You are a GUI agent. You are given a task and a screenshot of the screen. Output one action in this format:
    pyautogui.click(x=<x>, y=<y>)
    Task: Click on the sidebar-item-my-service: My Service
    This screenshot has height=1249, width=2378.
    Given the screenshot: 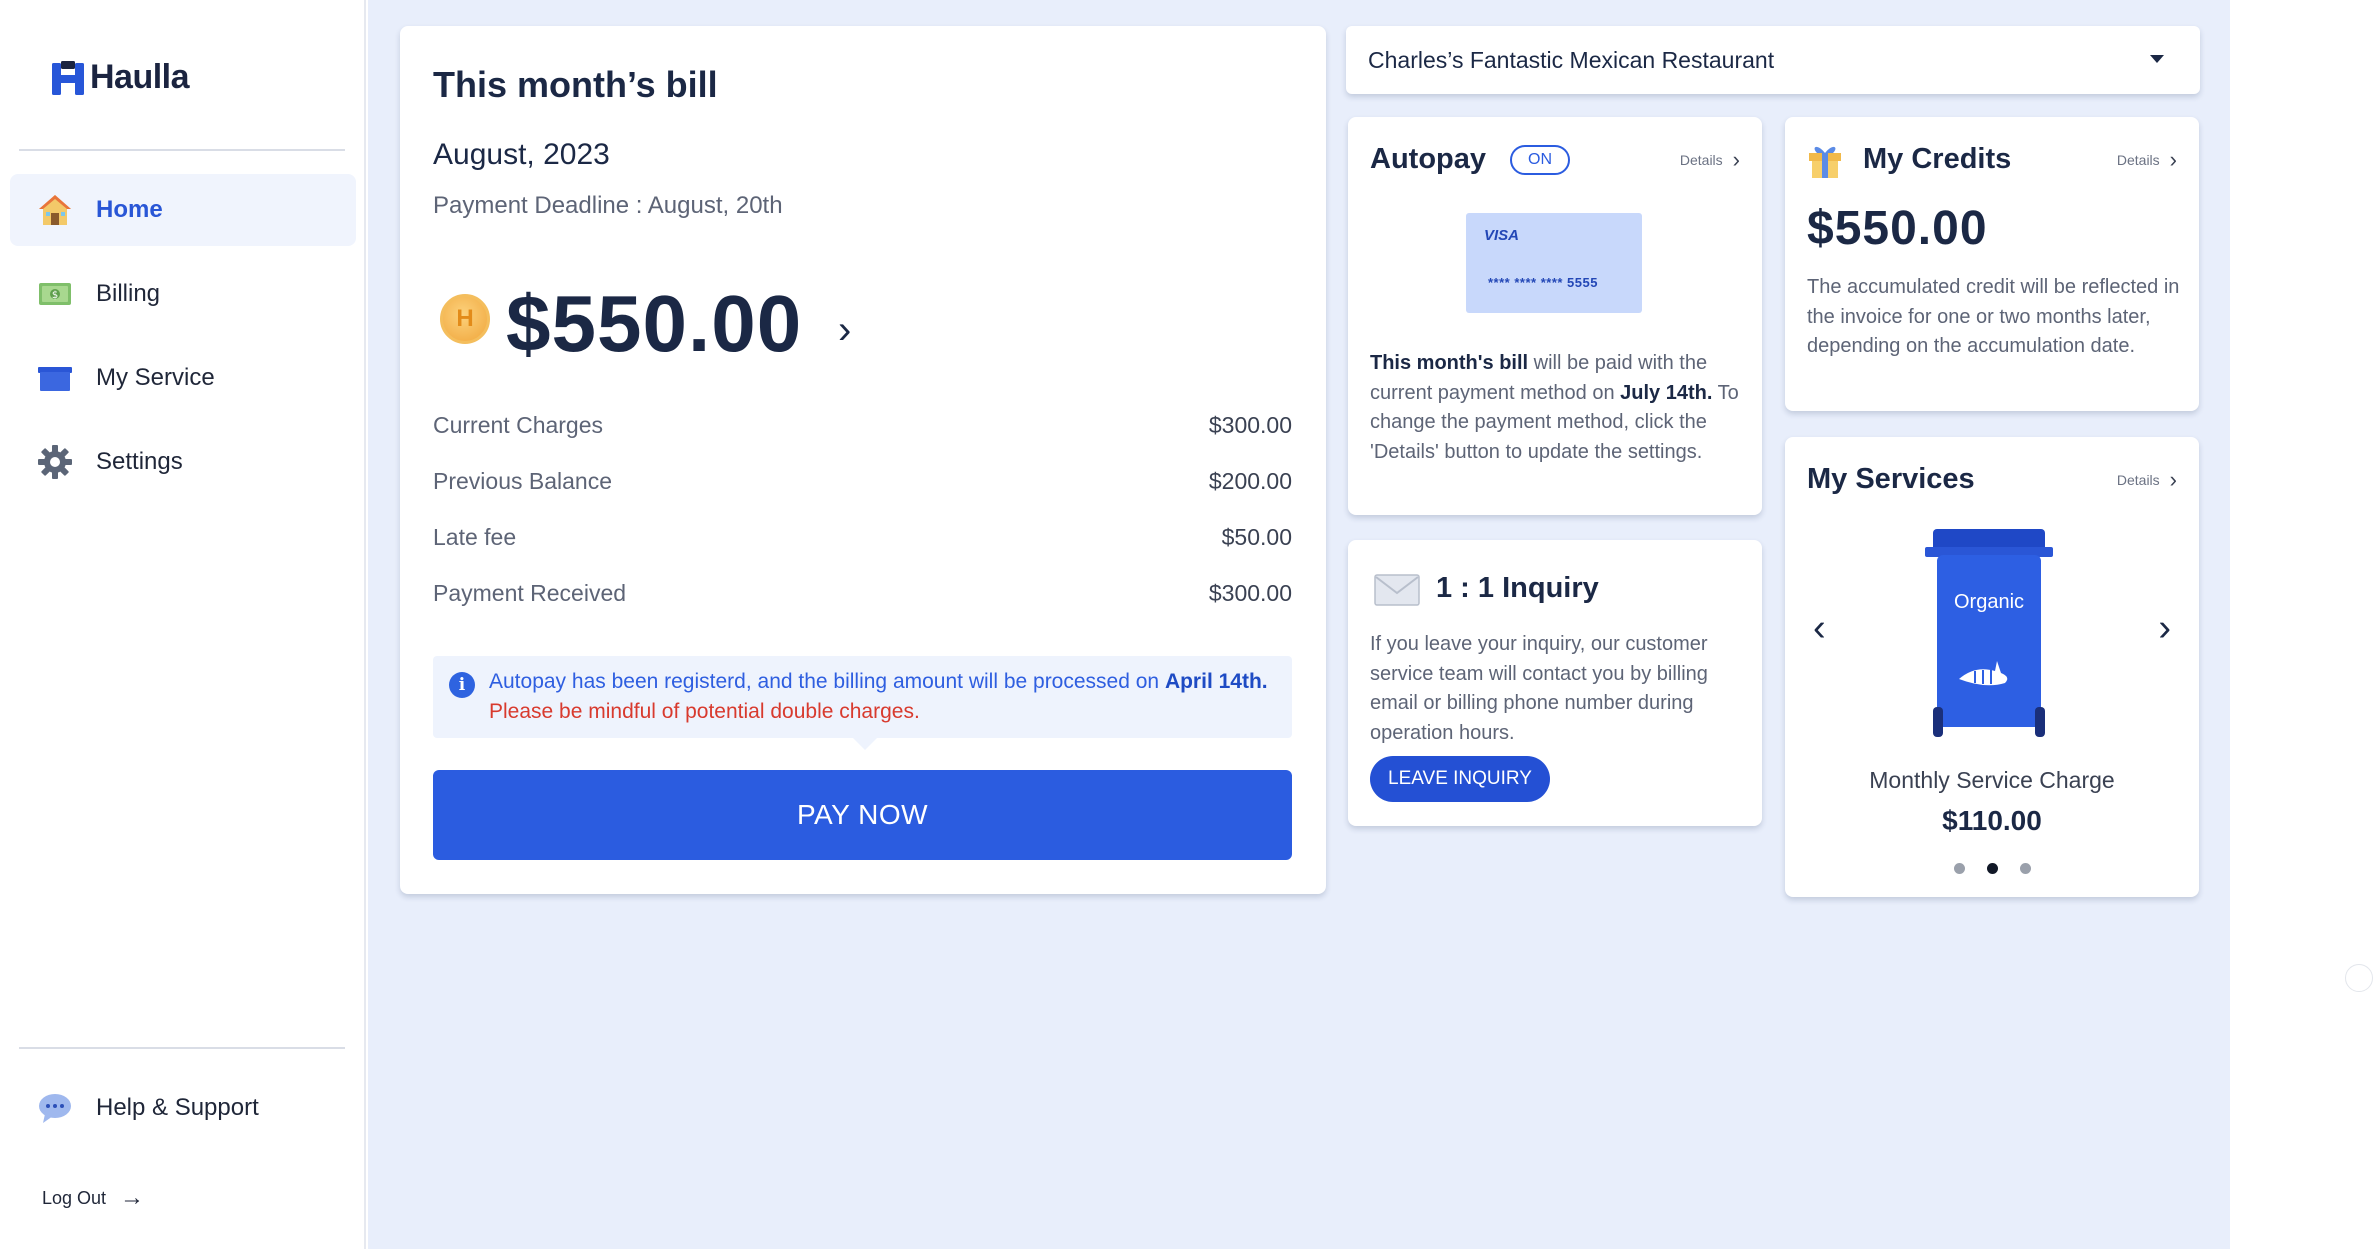 What is the action you would take?
    pyautogui.click(x=183, y=378)
    